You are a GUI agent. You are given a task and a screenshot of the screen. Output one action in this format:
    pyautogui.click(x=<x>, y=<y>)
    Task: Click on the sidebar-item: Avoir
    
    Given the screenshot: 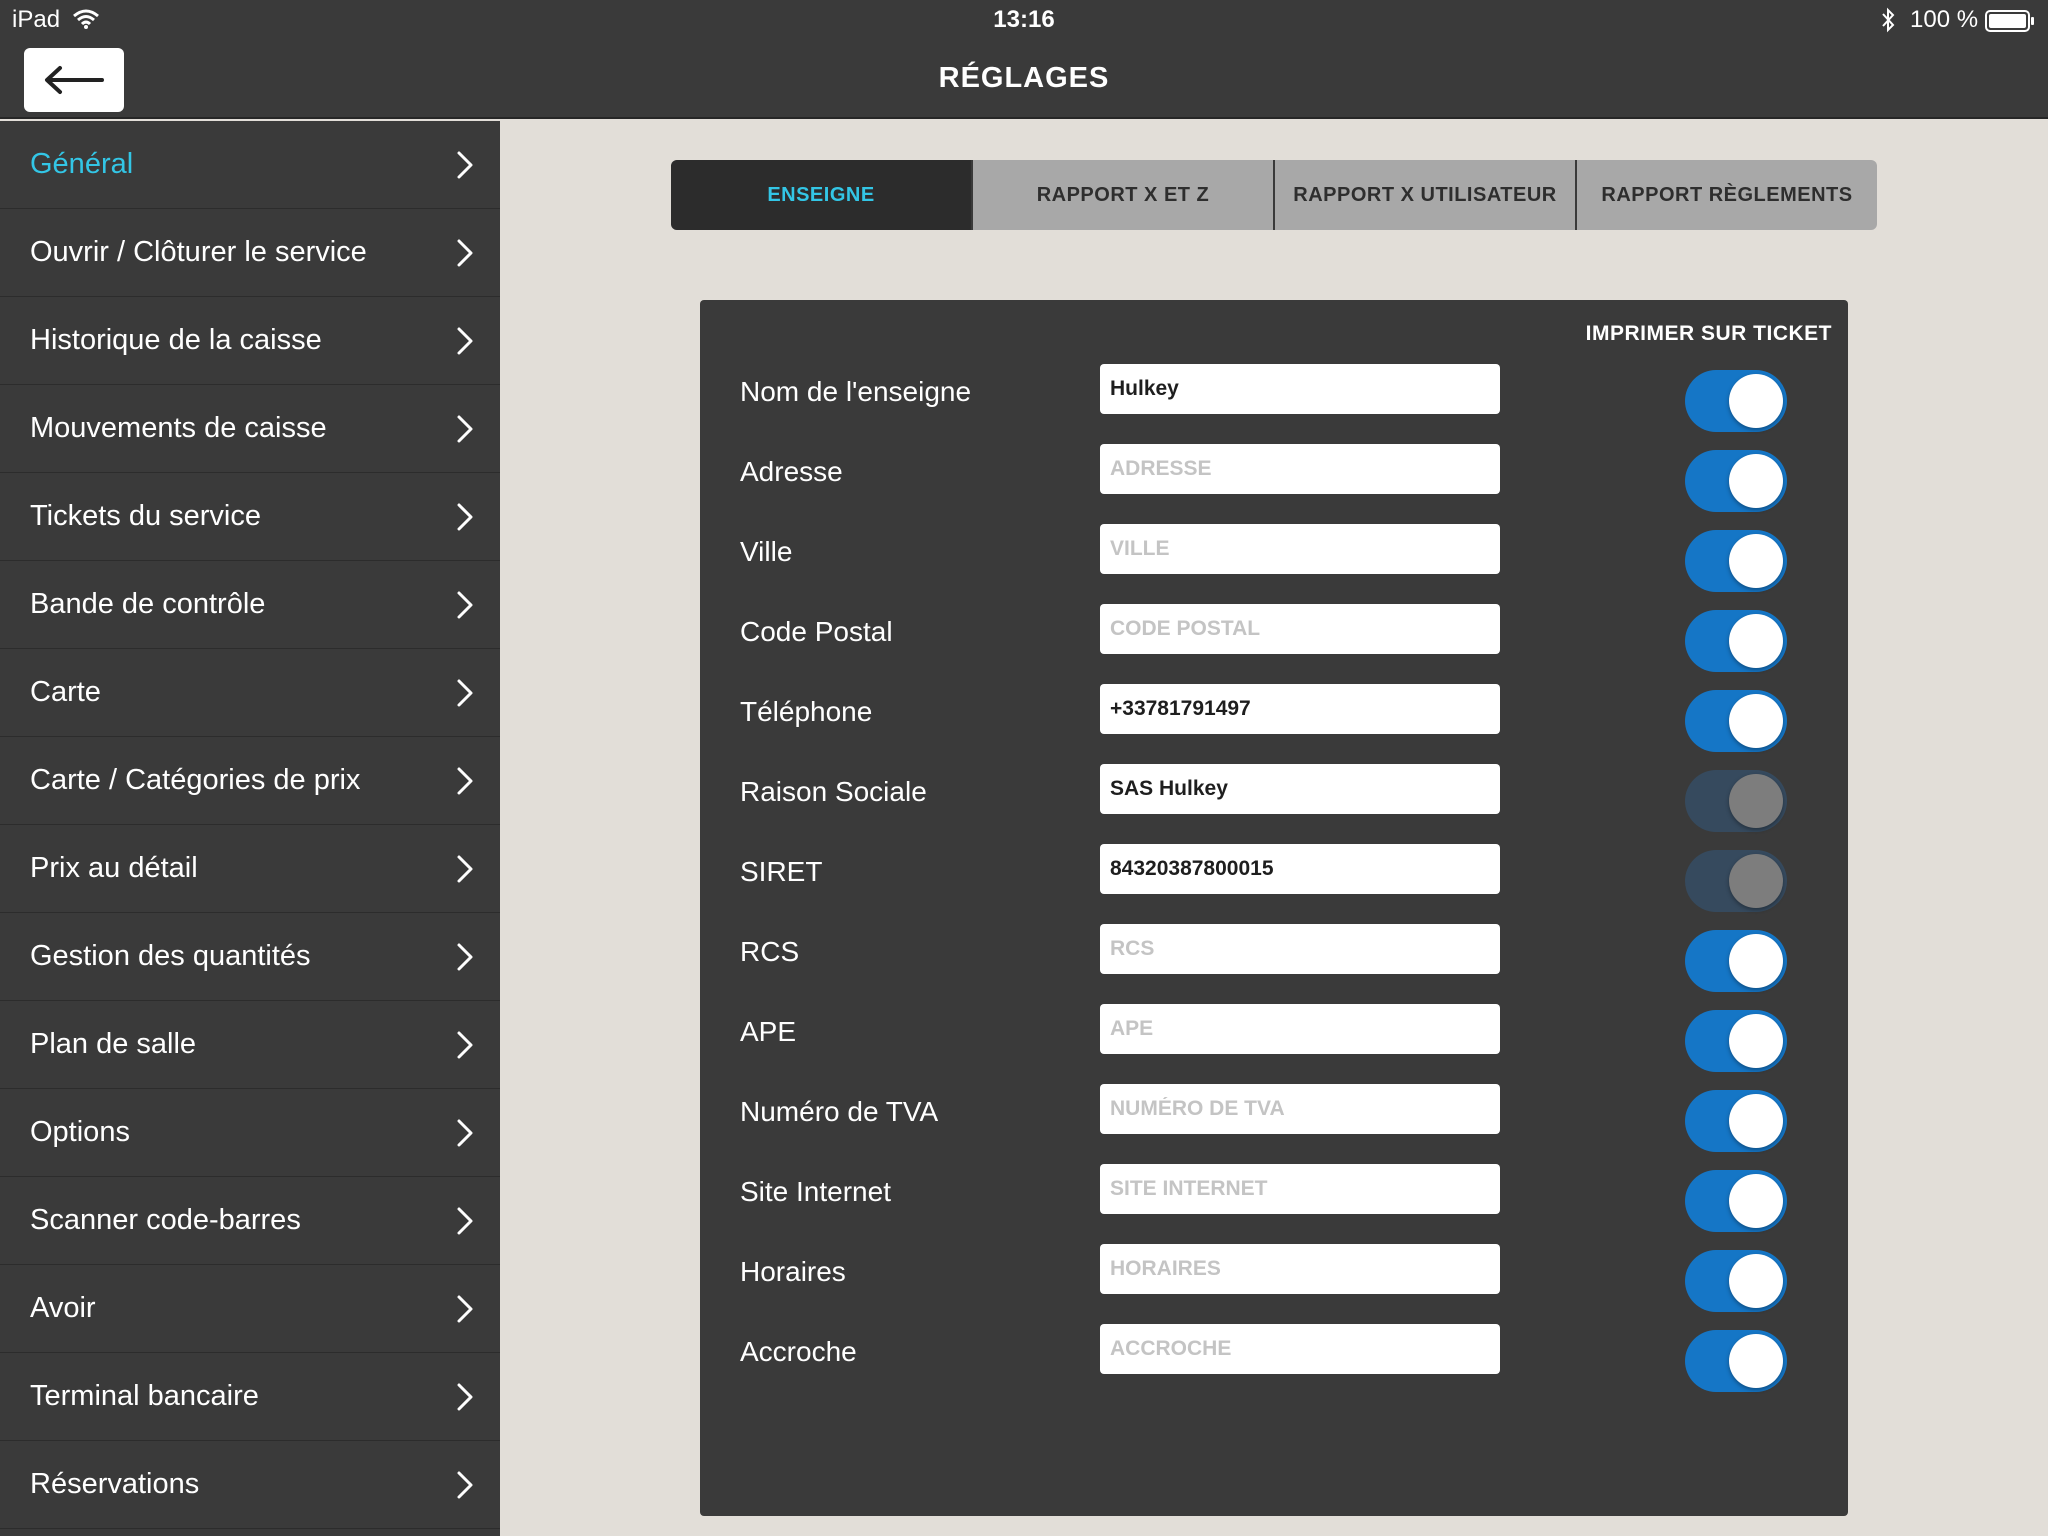 What is the action you would take?
    pyautogui.click(x=250, y=1309)
    